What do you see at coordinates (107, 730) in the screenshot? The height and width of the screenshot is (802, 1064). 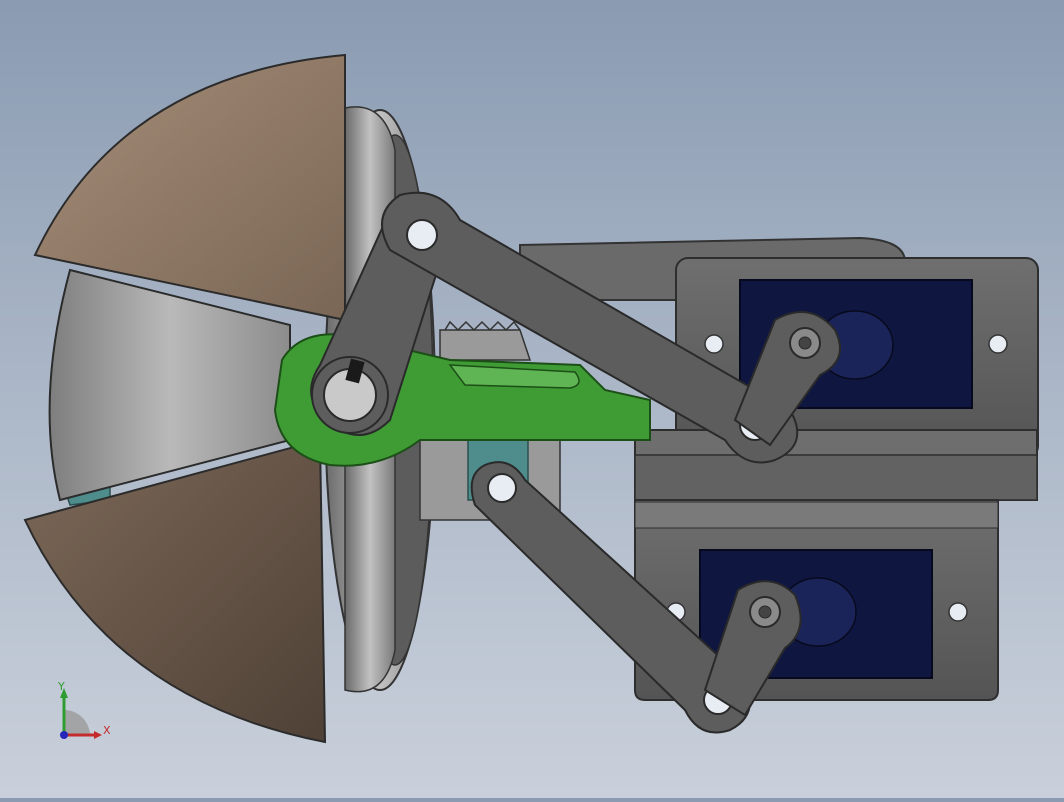 I see `x-axis-label: X` at bounding box center [107, 730].